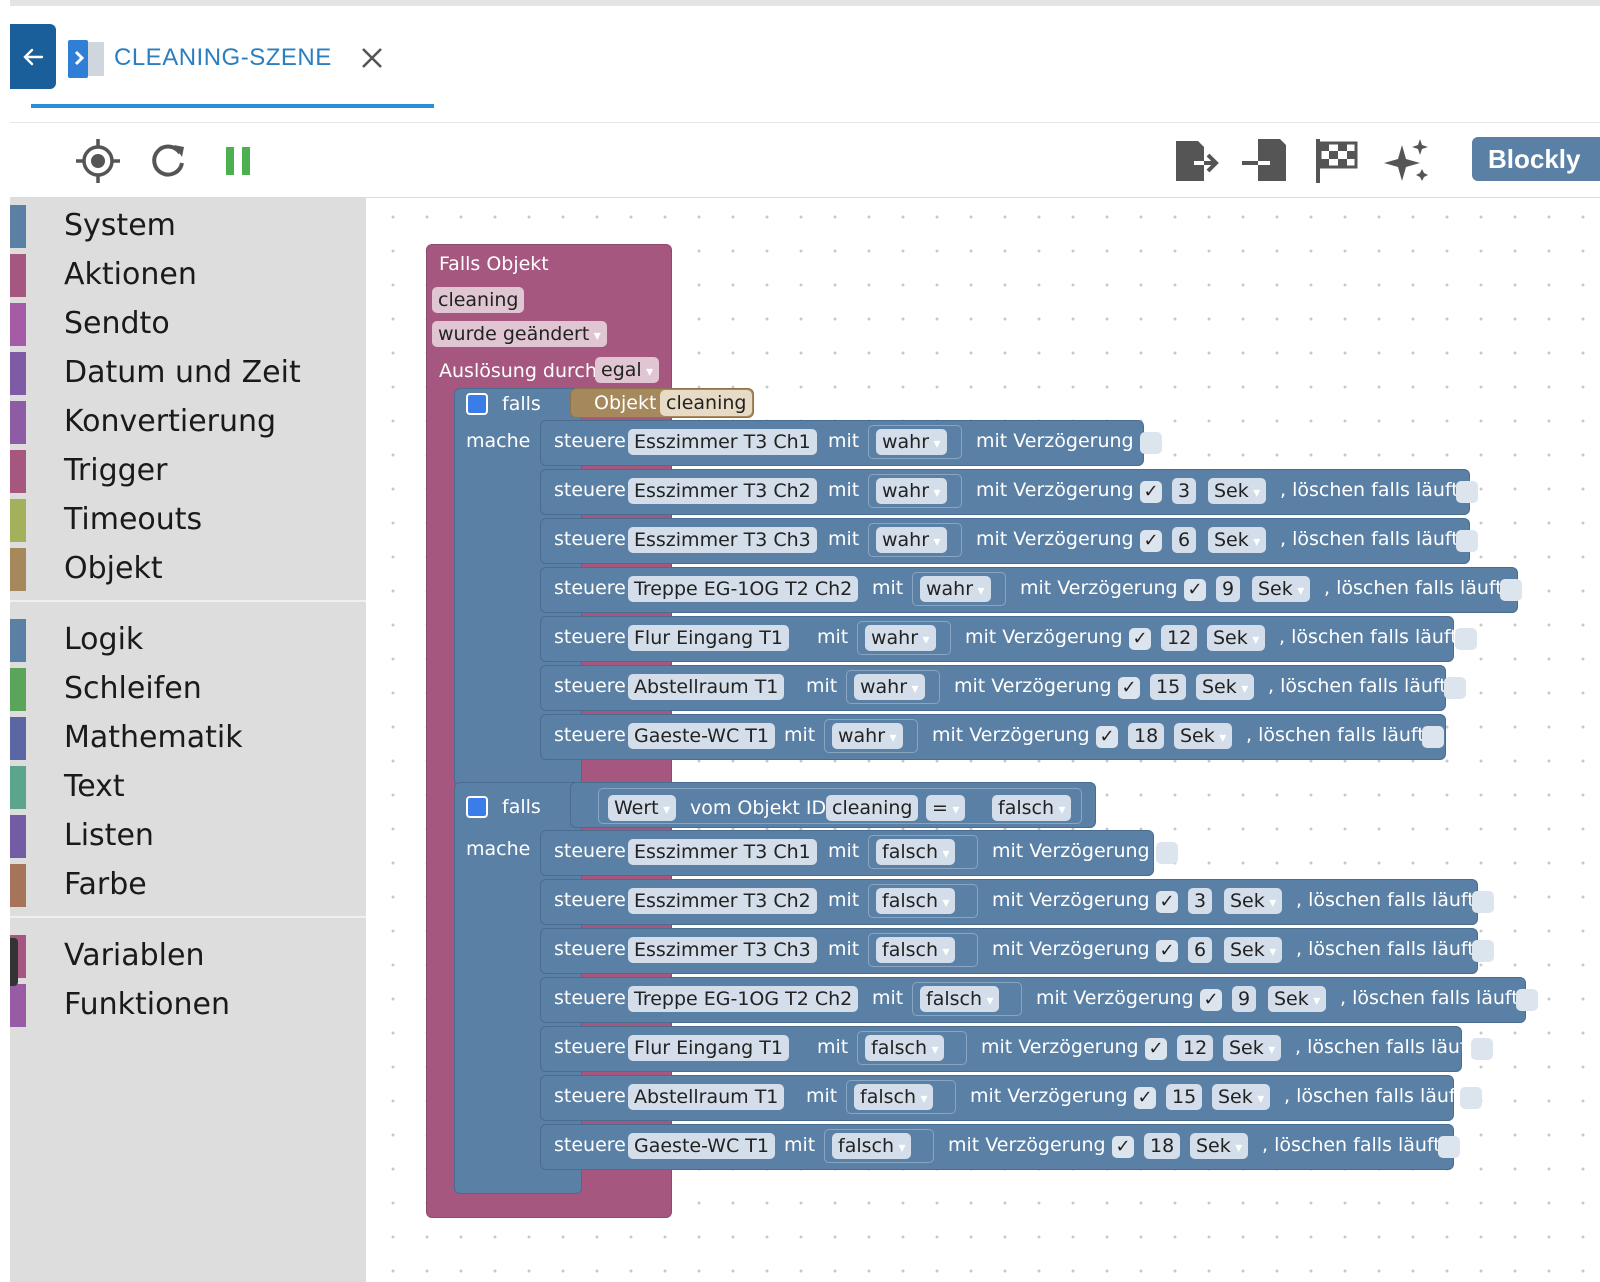 Image resolution: width=1600 pixels, height=1282 pixels. Describe the element at coordinates (188, 1005) in the screenshot. I see `toolbox-category-funktionen: Funktionen` at that location.